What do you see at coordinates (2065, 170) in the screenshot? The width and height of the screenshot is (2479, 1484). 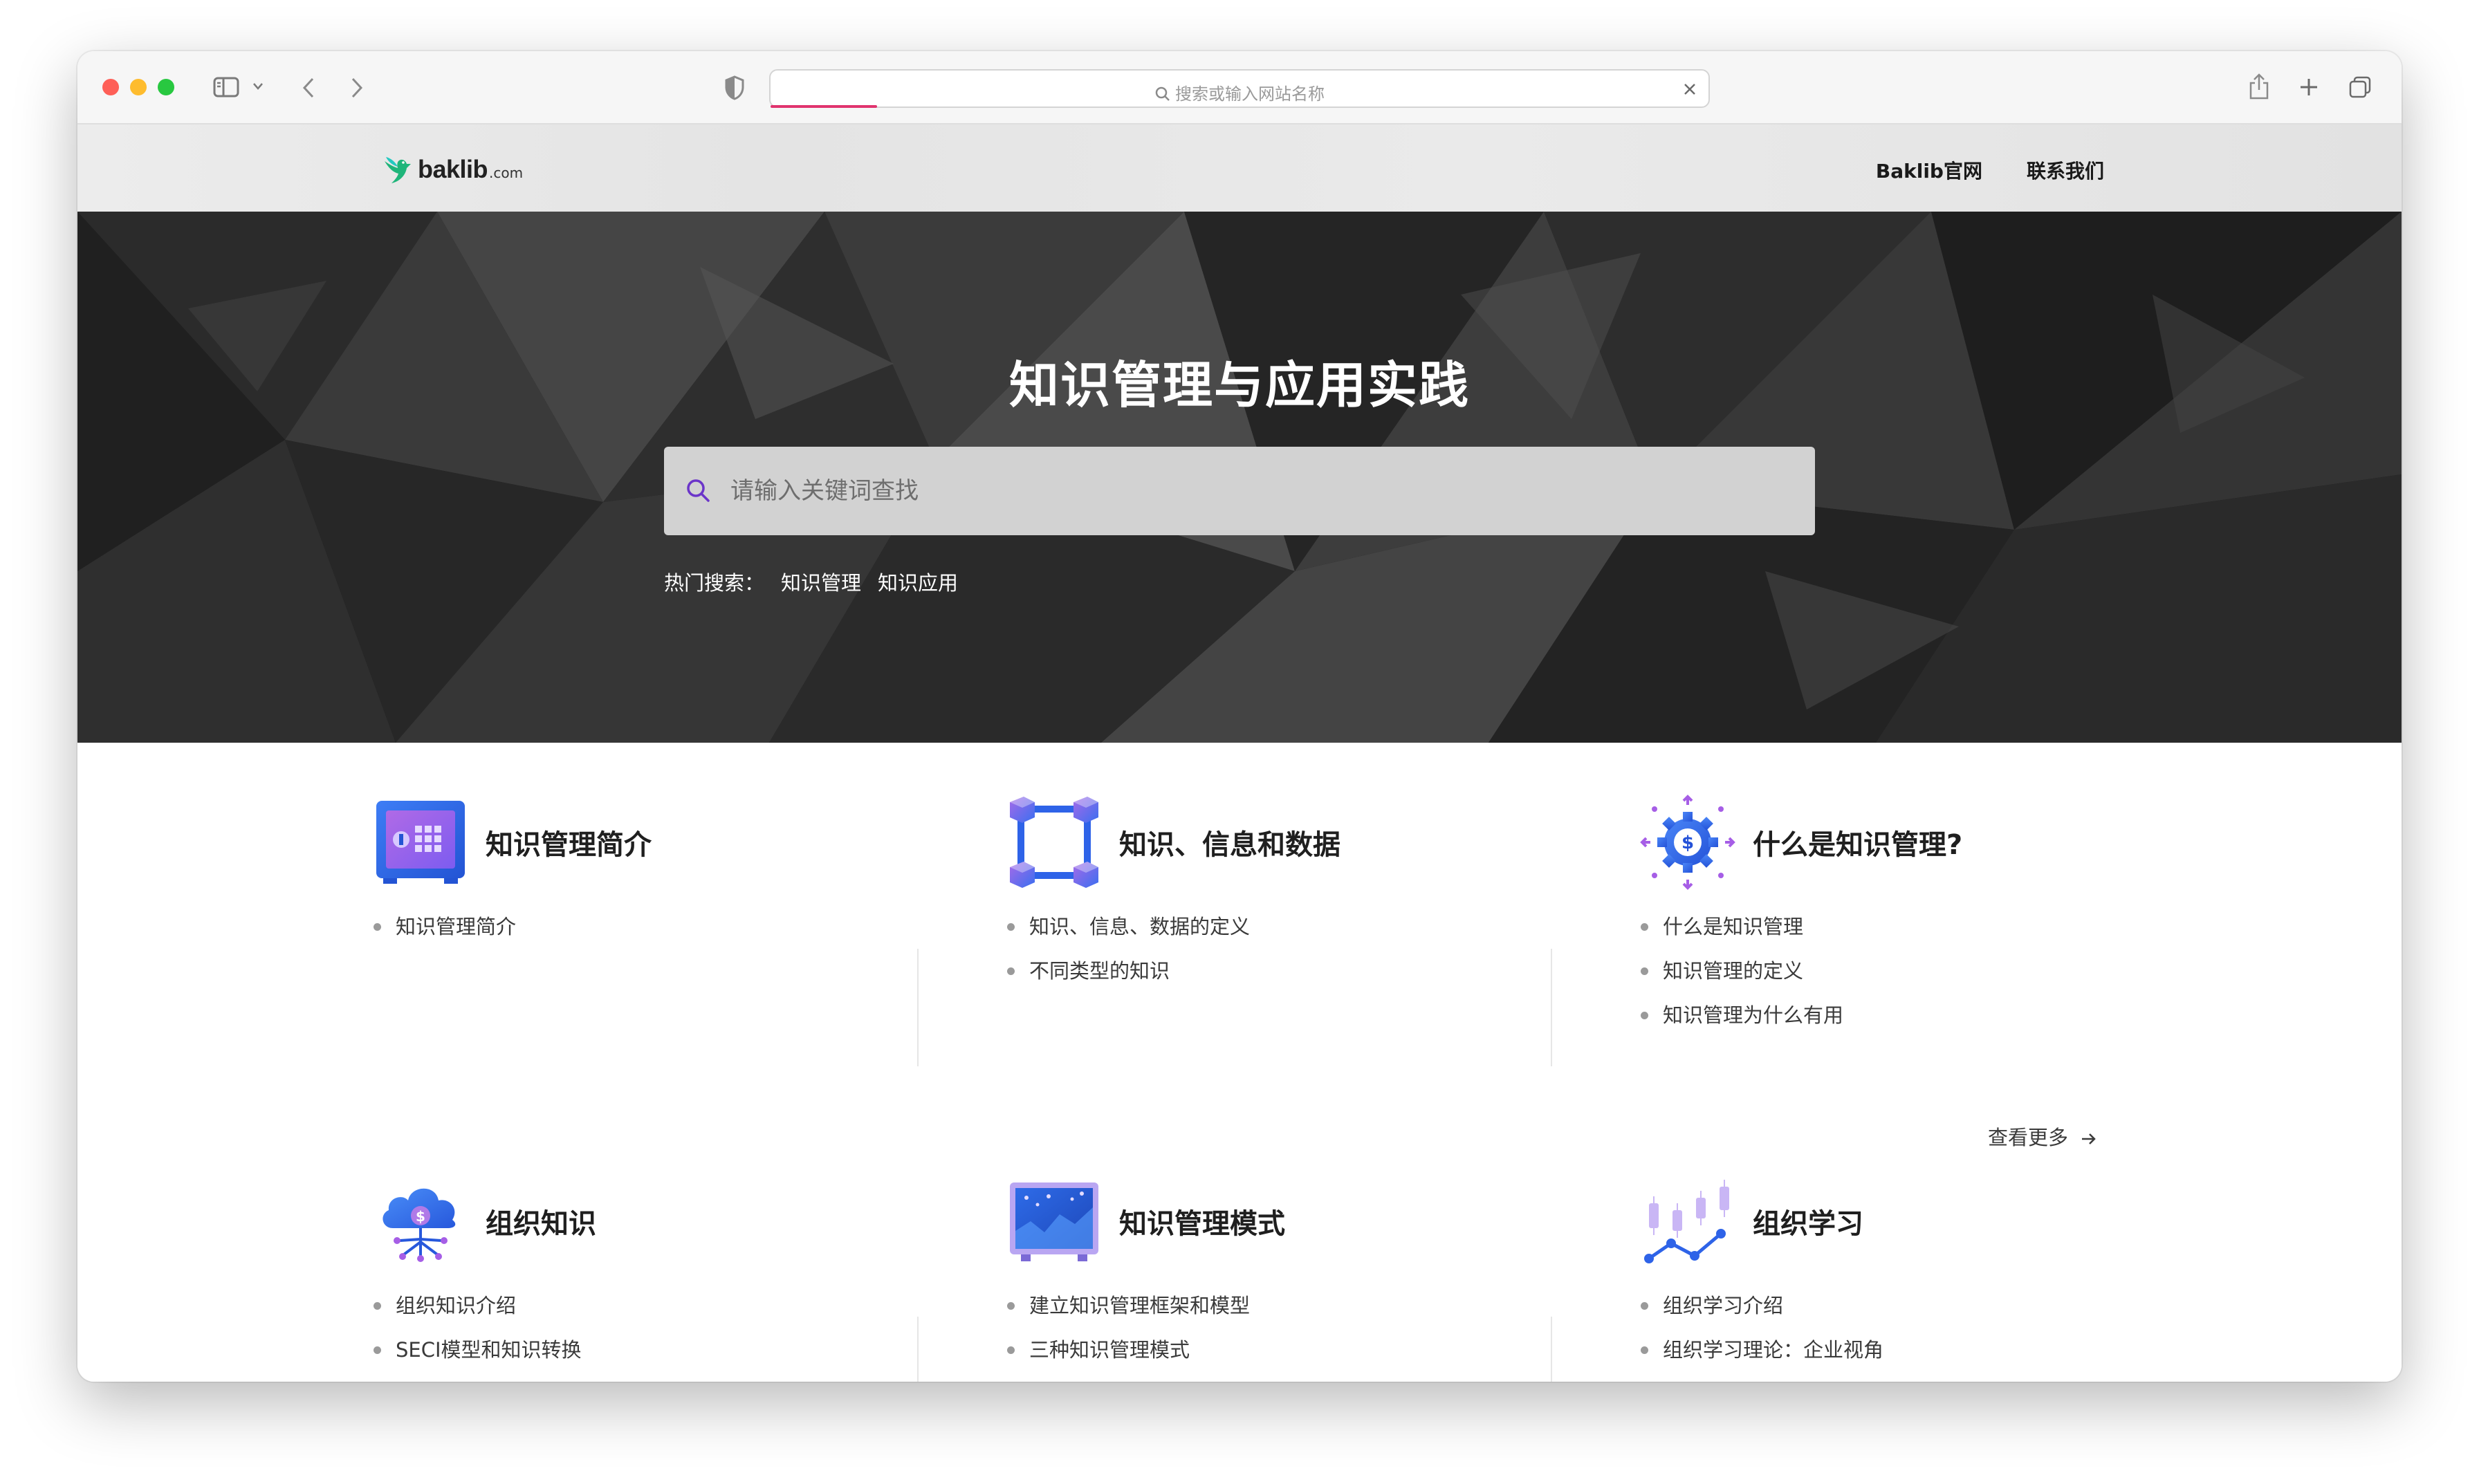 I see `nav-link-contact: 联系我们` at bounding box center [2065, 170].